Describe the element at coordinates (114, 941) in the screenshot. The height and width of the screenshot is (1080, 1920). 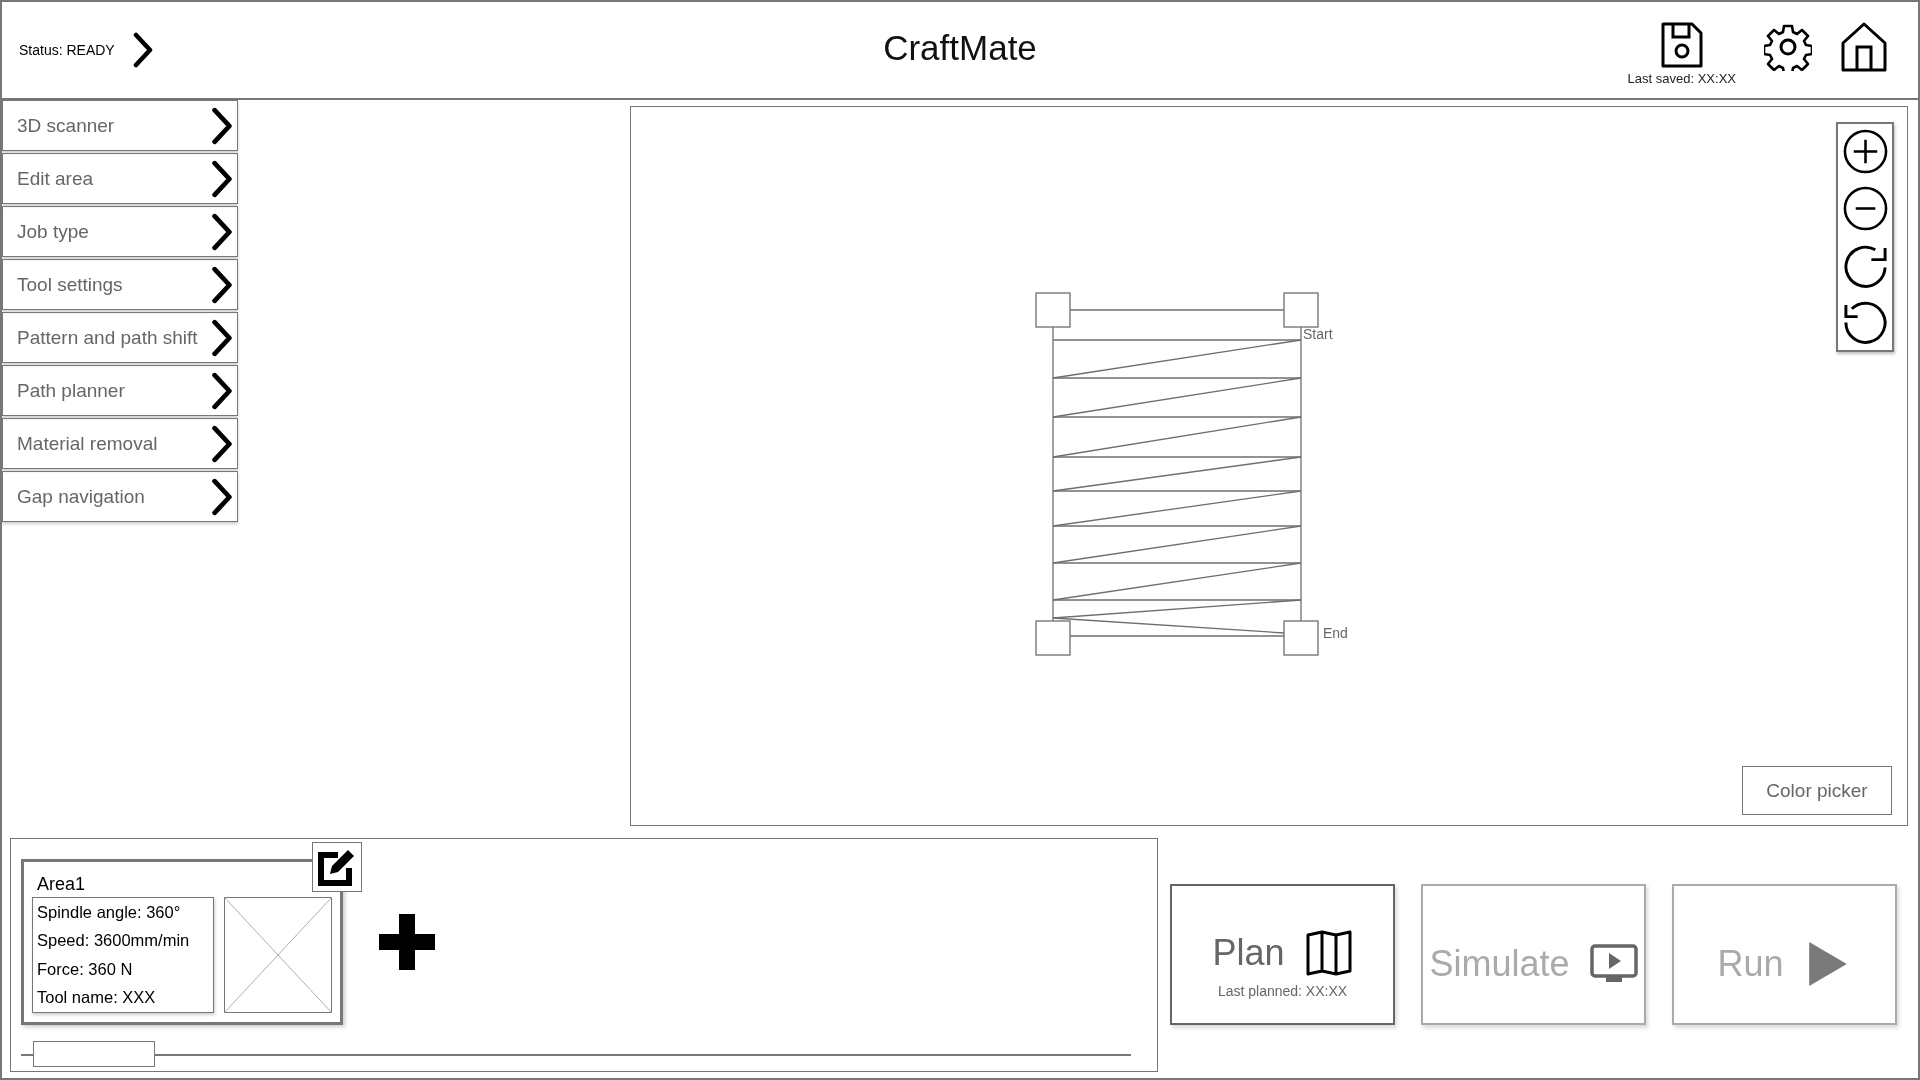
I see `detail-text: Speed: 3600mm/min` at that location.